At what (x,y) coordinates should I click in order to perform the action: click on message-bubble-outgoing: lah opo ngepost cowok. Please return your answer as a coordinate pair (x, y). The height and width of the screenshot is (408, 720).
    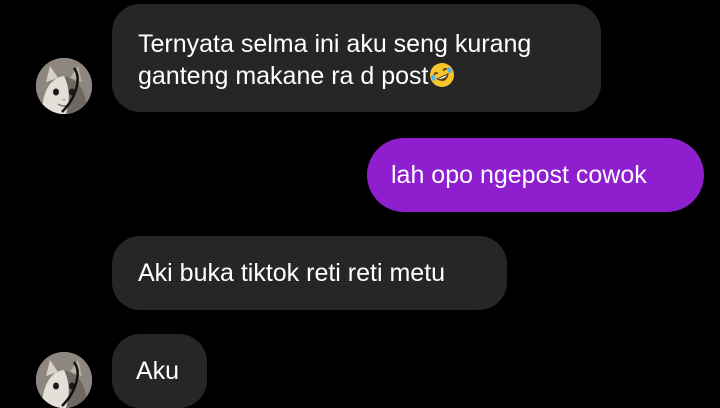
    Looking at the image, I should click on (535, 175).